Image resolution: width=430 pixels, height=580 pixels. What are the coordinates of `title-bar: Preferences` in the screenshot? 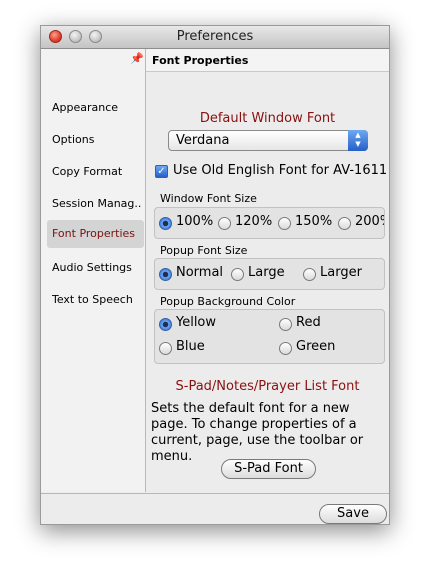 It's located at (215, 37).